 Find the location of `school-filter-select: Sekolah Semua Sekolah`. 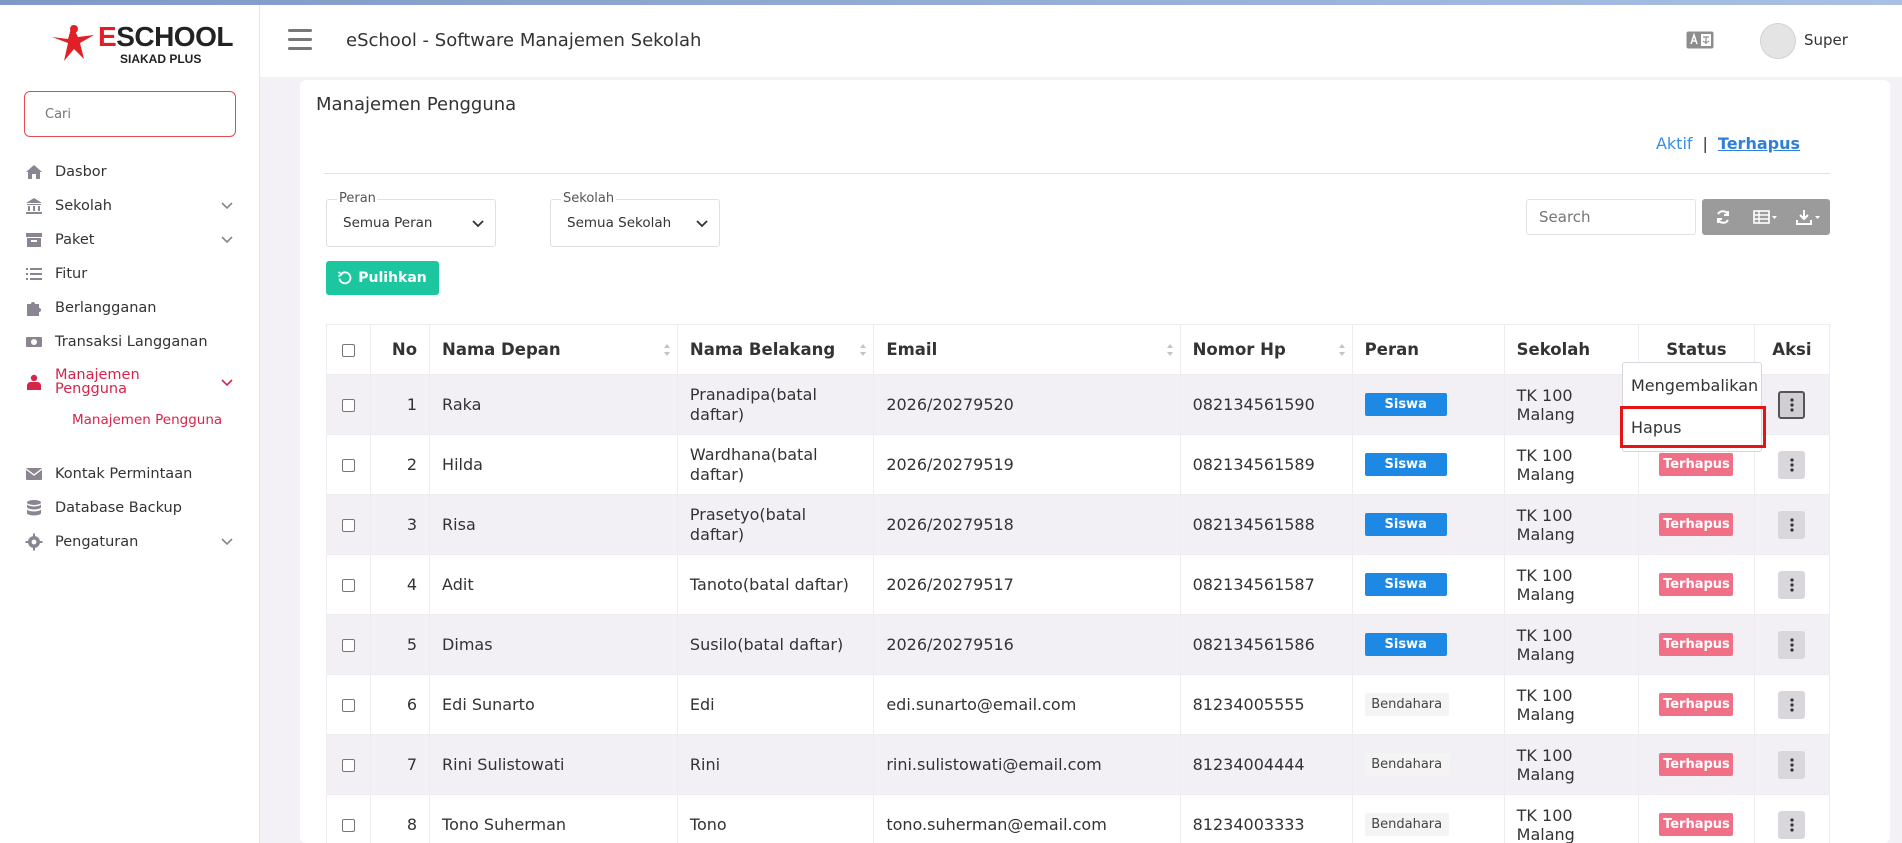

school-filter-select: Sekolah Semua Sekolah is located at coordinates (635, 219).